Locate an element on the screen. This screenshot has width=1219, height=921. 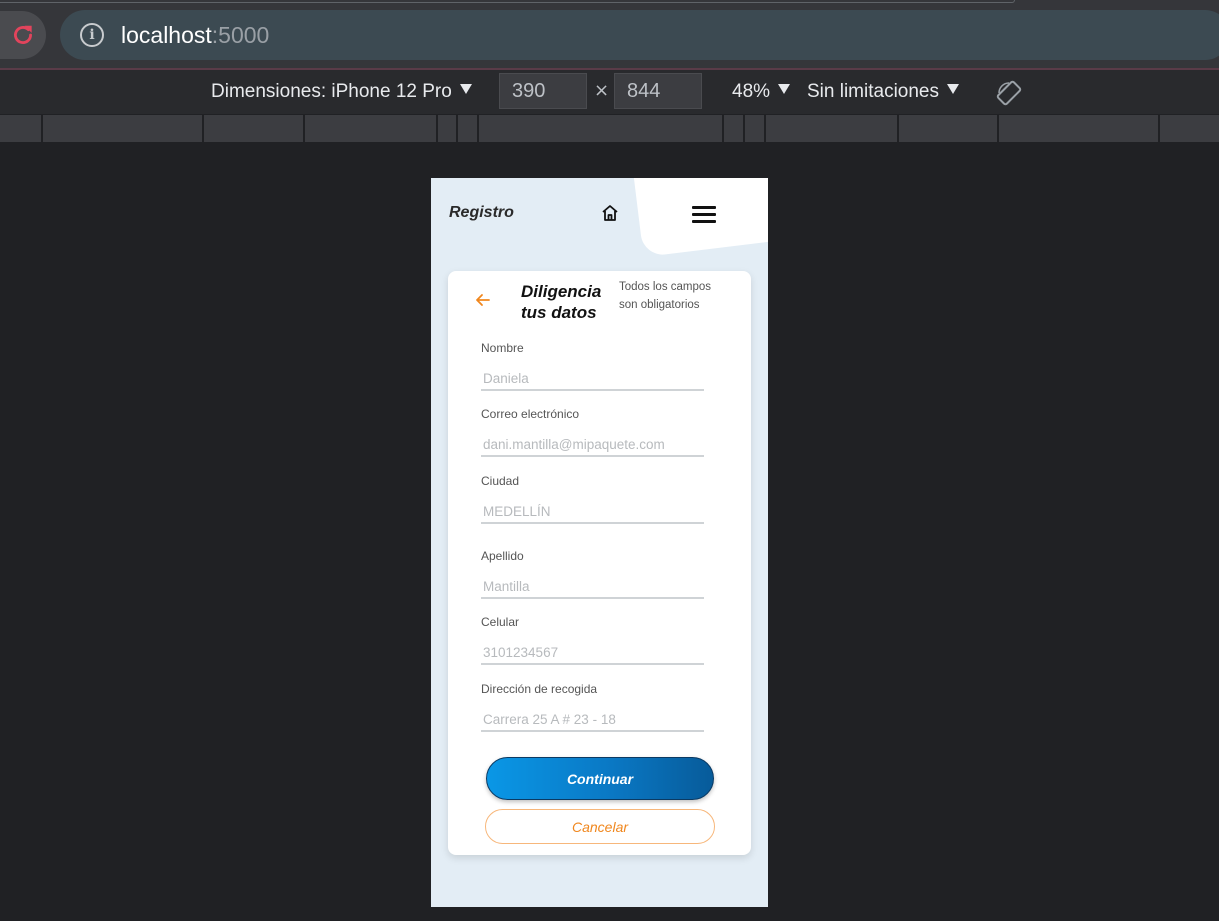
throttling-dropdown: Sin limitaciones is located at coordinates (883, 92).